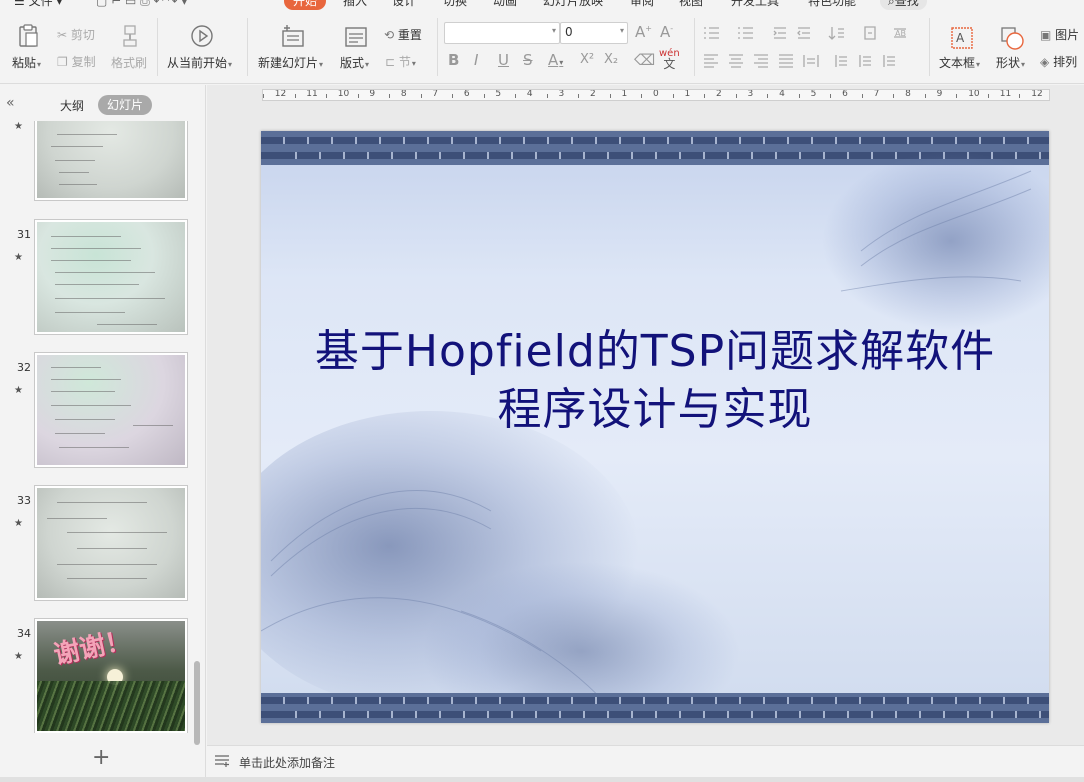 Image resolution: width=1084 pixels, height=782 pixels. Describe the element at coordinates (125, 105) in the screenshot. I see `tab-slides: 幻灯片` at that location.